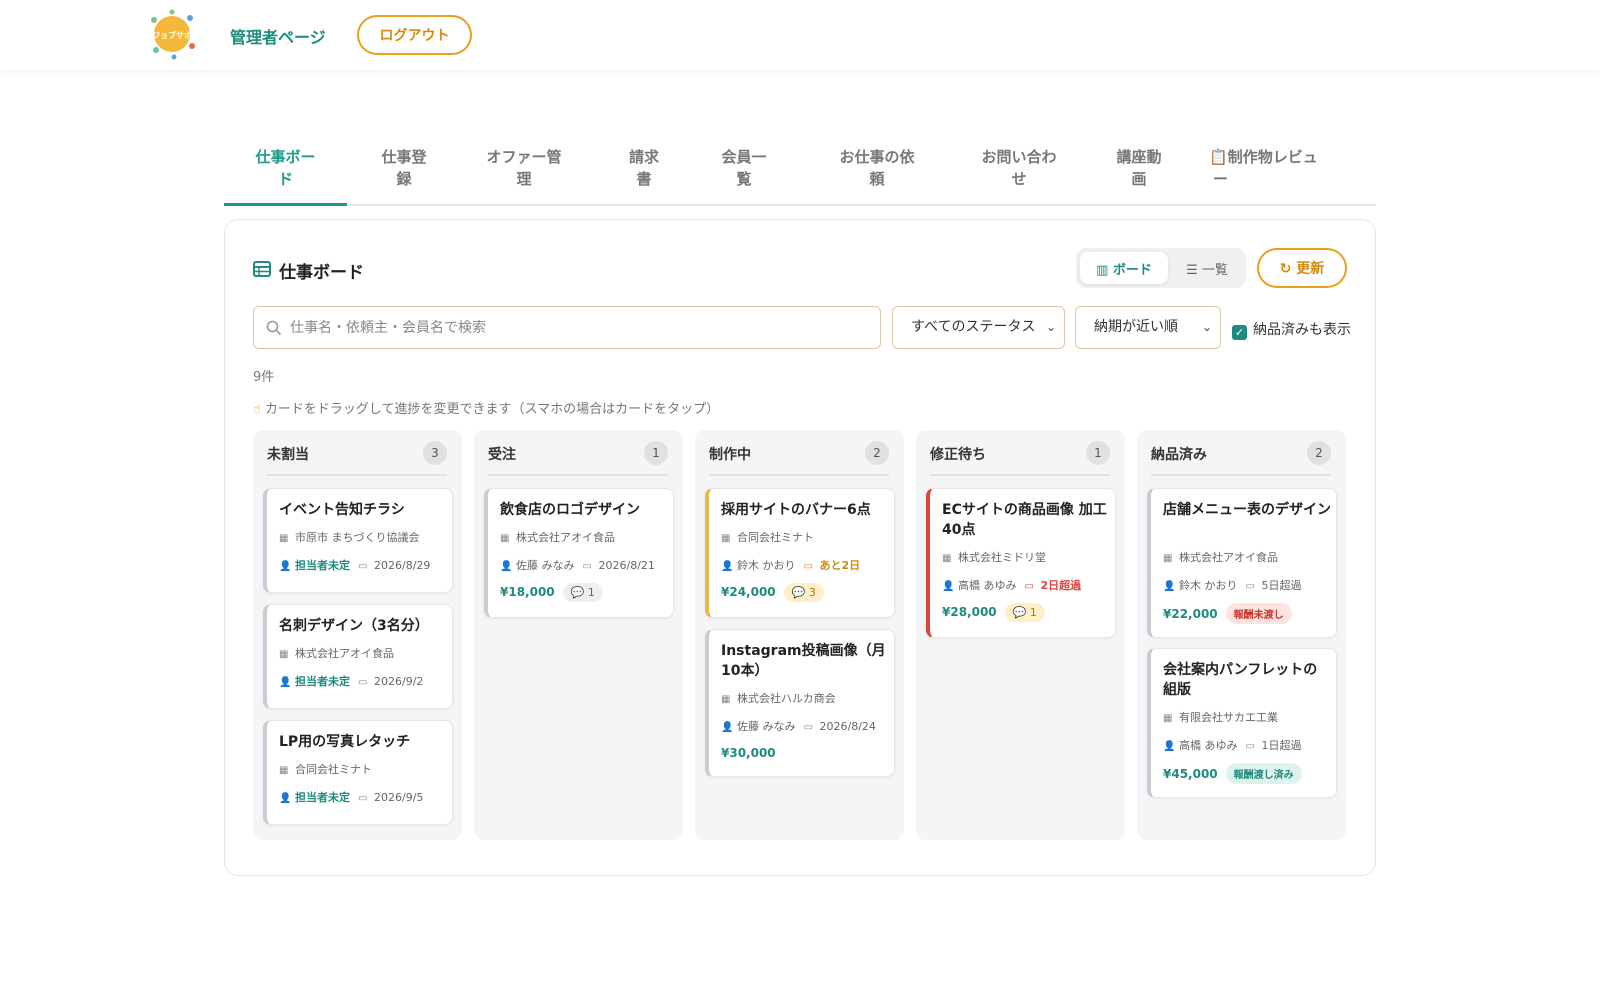  Describe the element at coordinates (274, 328) in the screenshot. I see `search-icon` at that location.